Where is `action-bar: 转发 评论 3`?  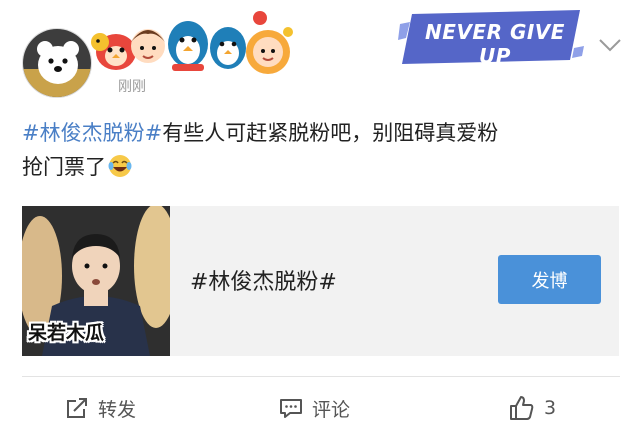 action-bar: 转发 评论 3 is located at coordinates (320, 407).